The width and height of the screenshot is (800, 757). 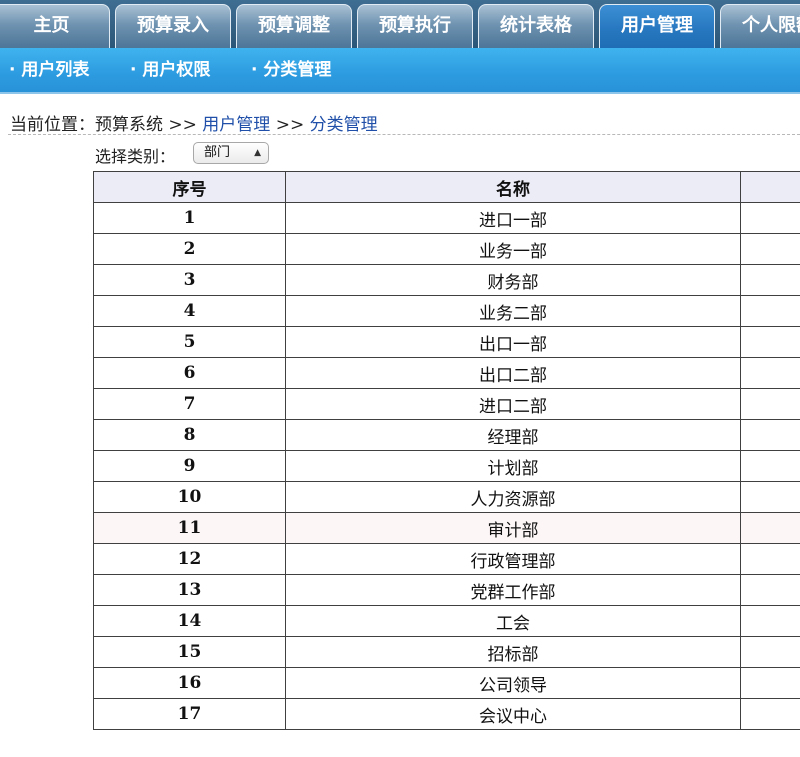 I want to click on table-row: 10 人力资源部, so click(x=446, y=497).